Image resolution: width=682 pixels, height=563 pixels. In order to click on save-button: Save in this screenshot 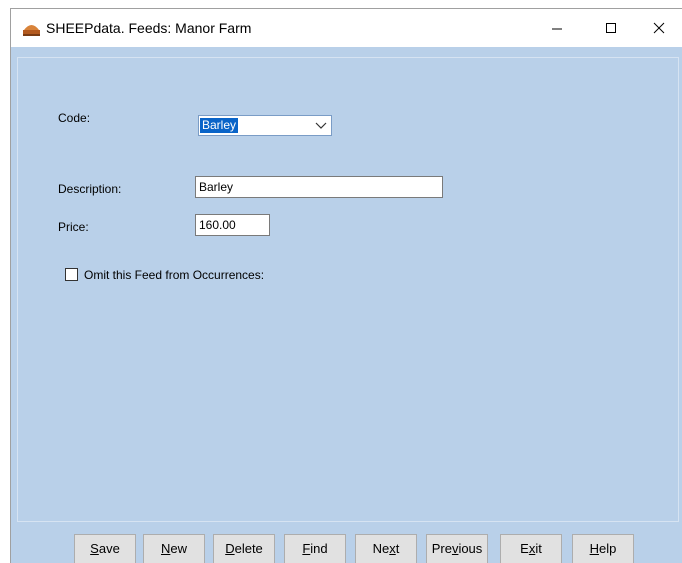, I will do `click(105, 548)`.